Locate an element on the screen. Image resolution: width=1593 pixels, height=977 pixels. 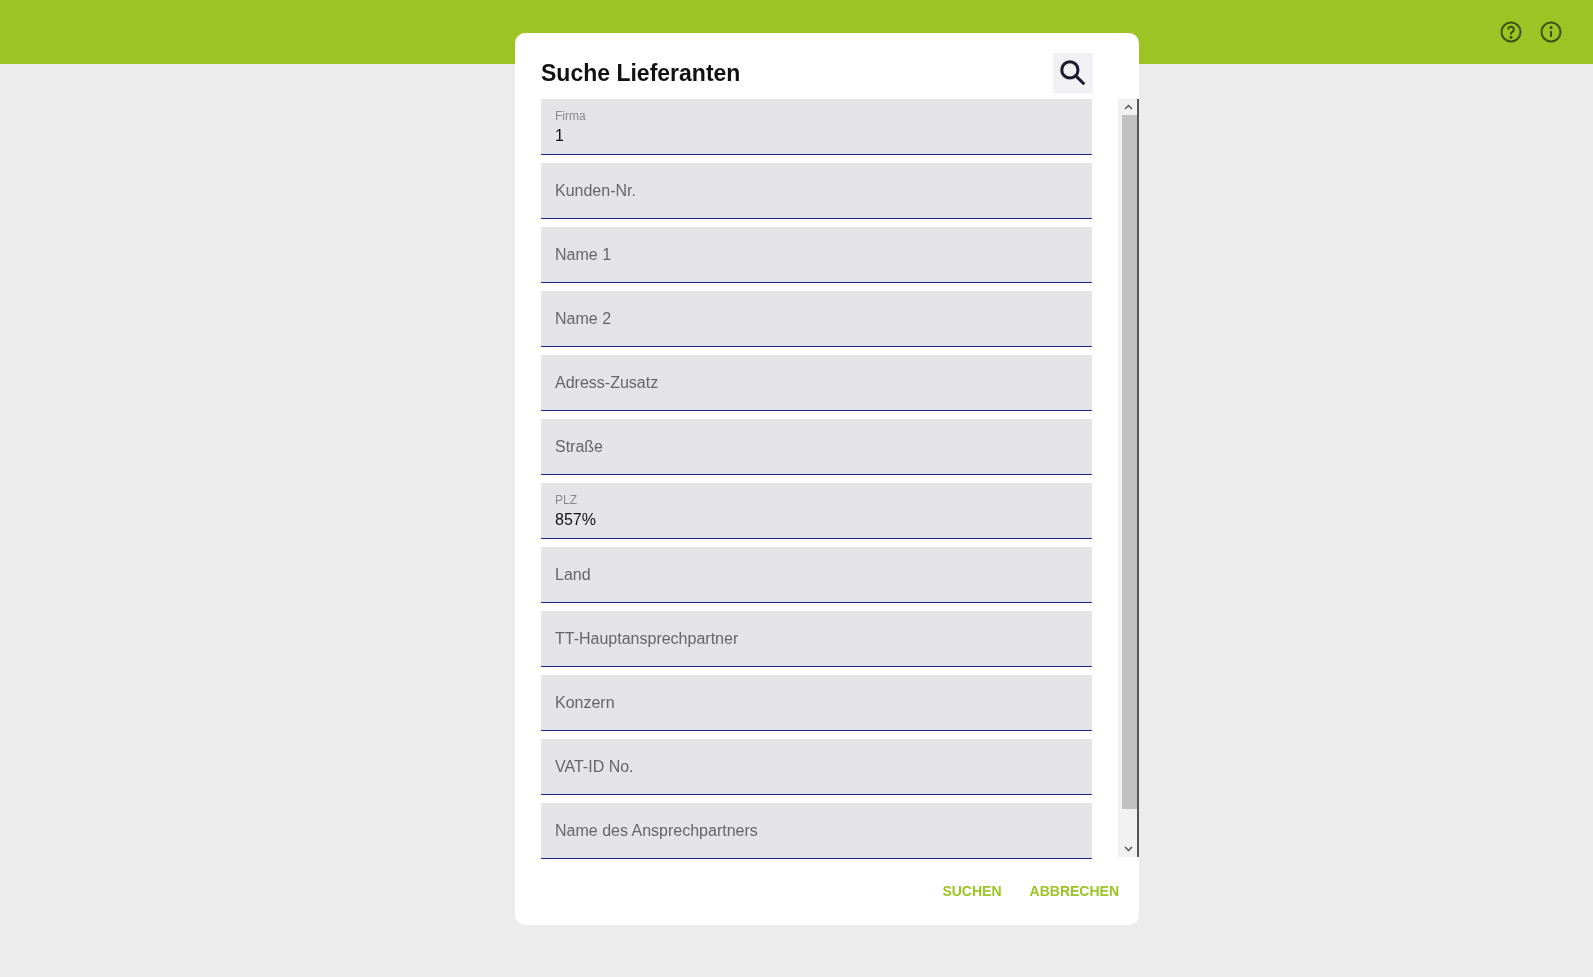
text-field: Name des Ansprechpartners is located at coordinates (817, 831).